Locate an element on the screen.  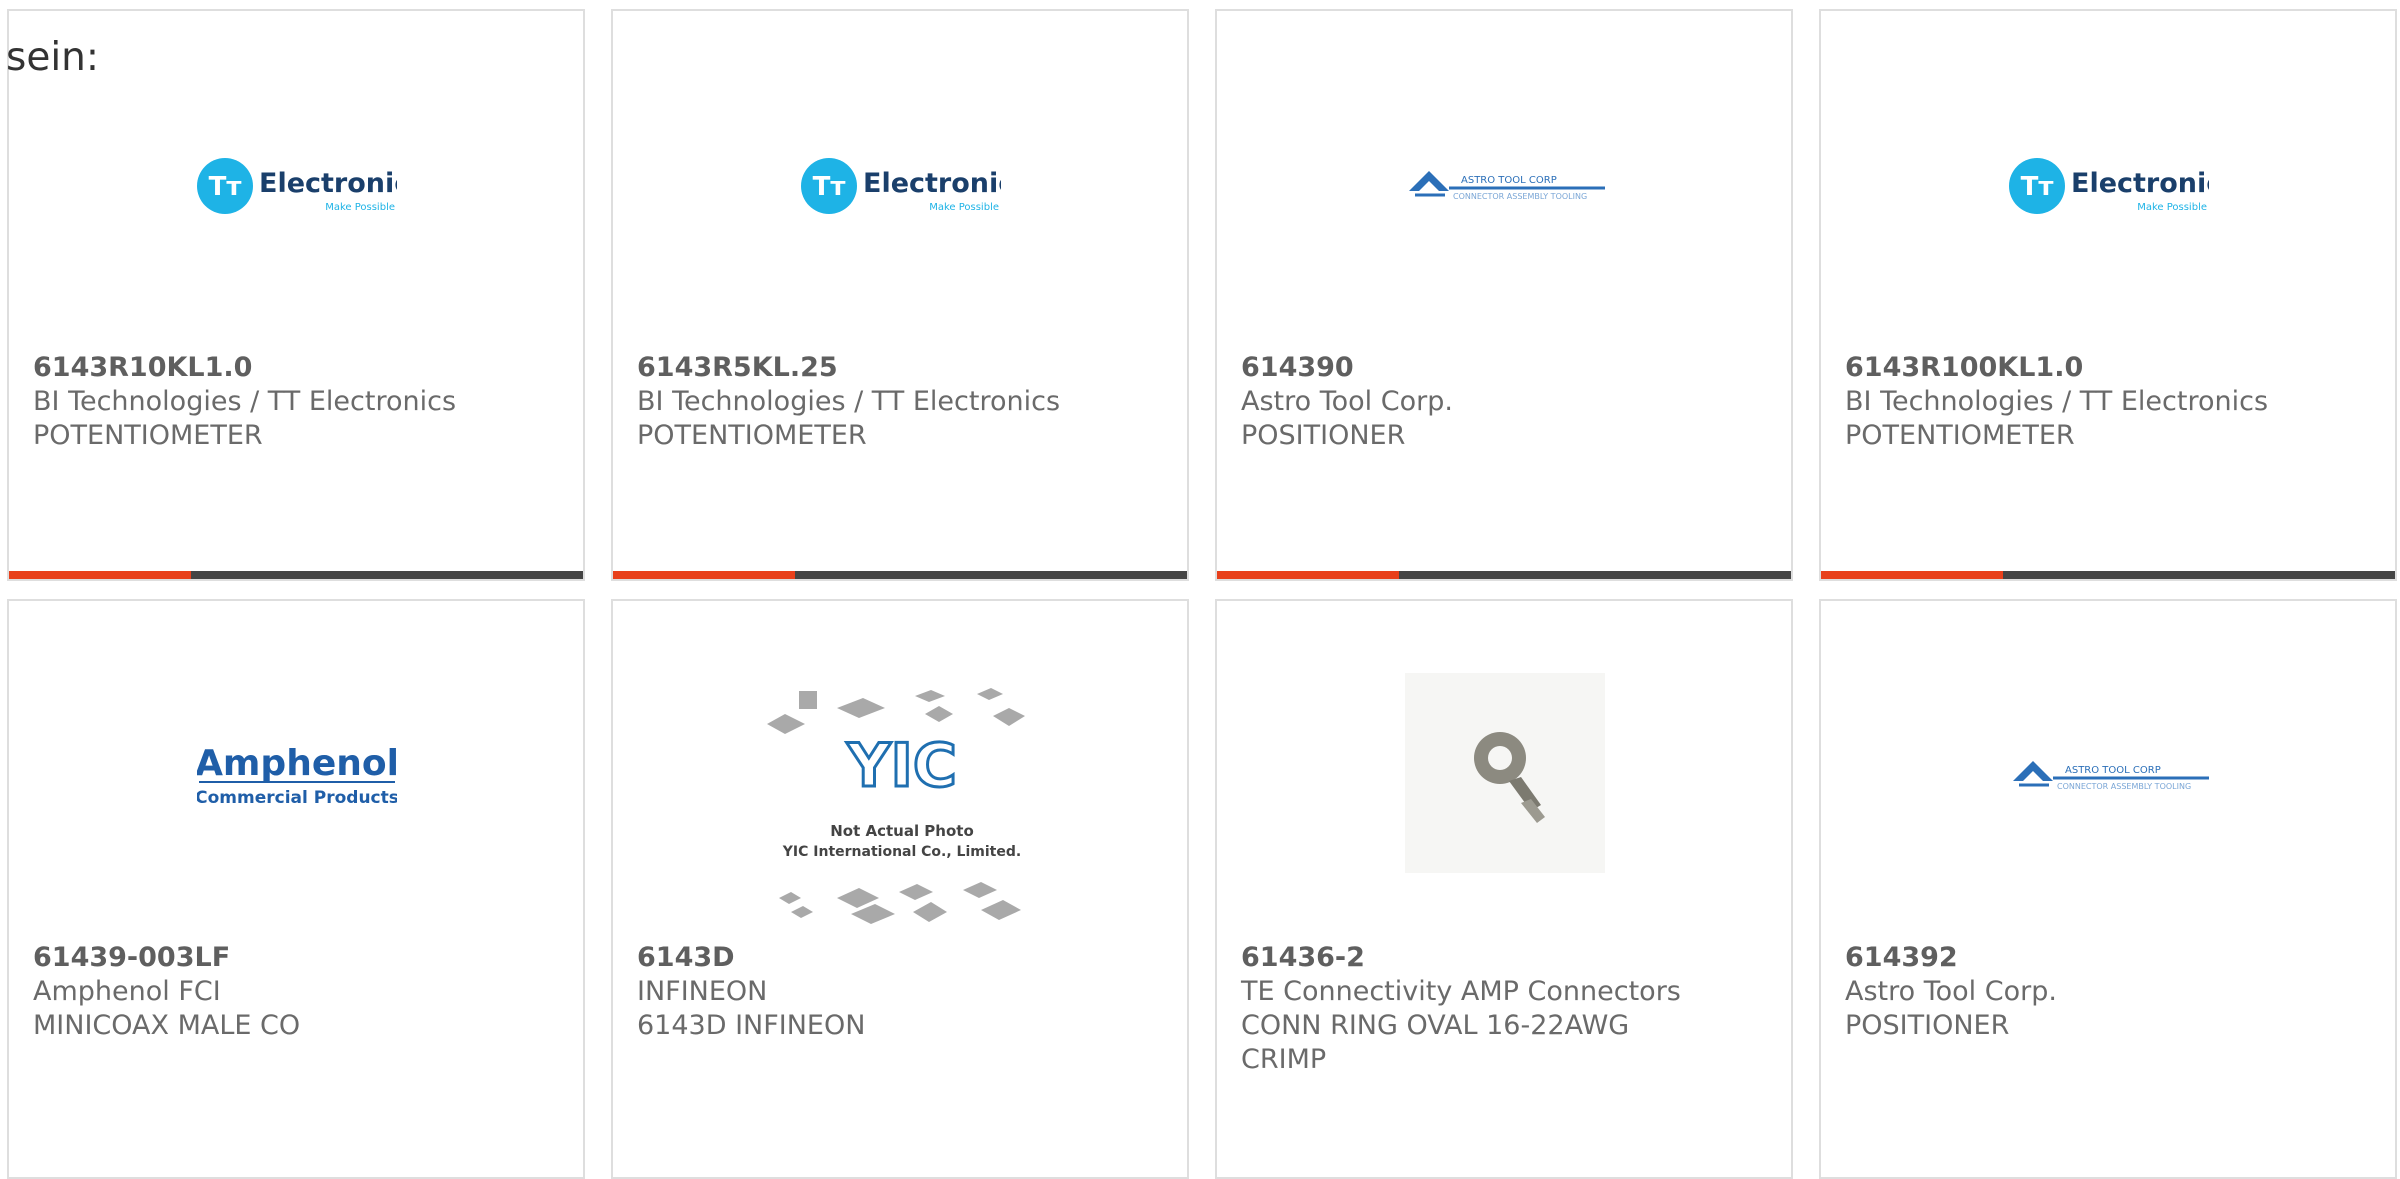
part-number: 614390 is located at coordinates (1501, 368).